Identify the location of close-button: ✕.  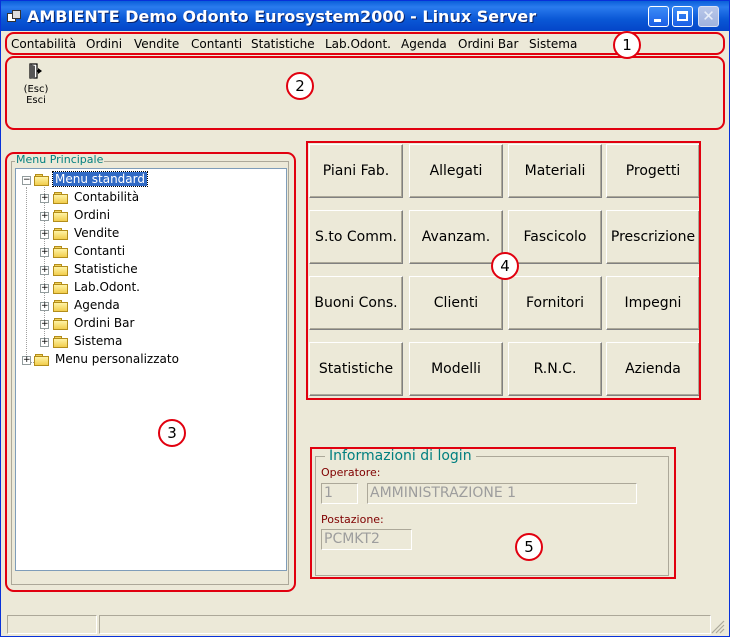
(708, 16).